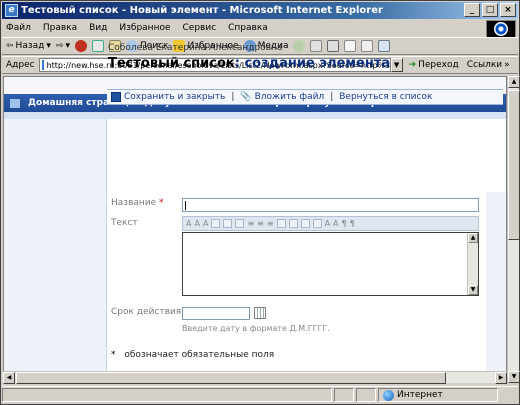 This screenshot has width=520, height=405. What do you see at coordinates (248, 28) in the screenshot?
I see `menu-help: Справка` at bounding box center [248, 28].